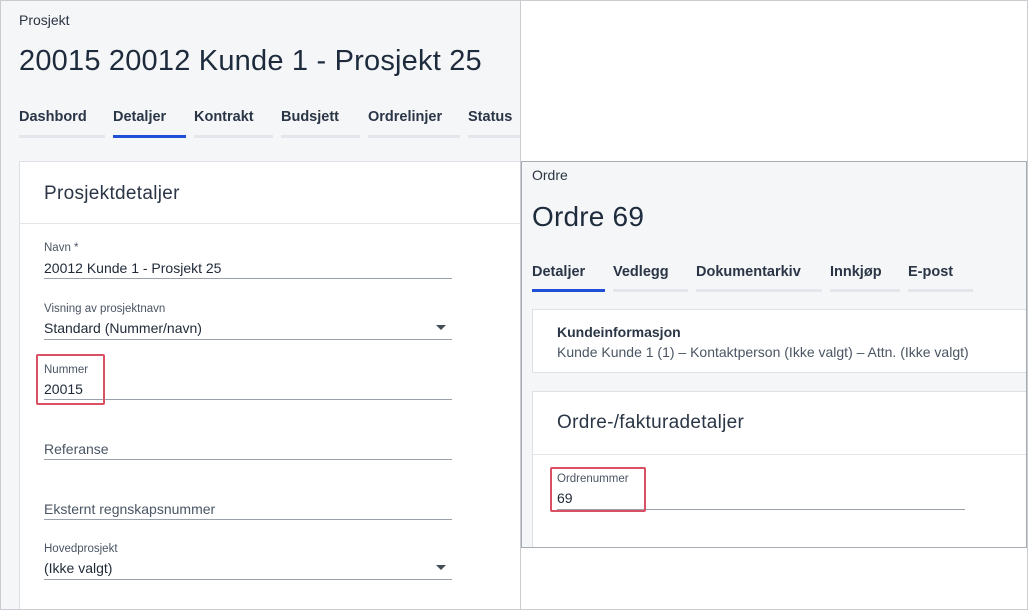  I want to click on eksternt-regnskapsnummer-field: Eksternt regnskapsnummer, so click(248, 509).